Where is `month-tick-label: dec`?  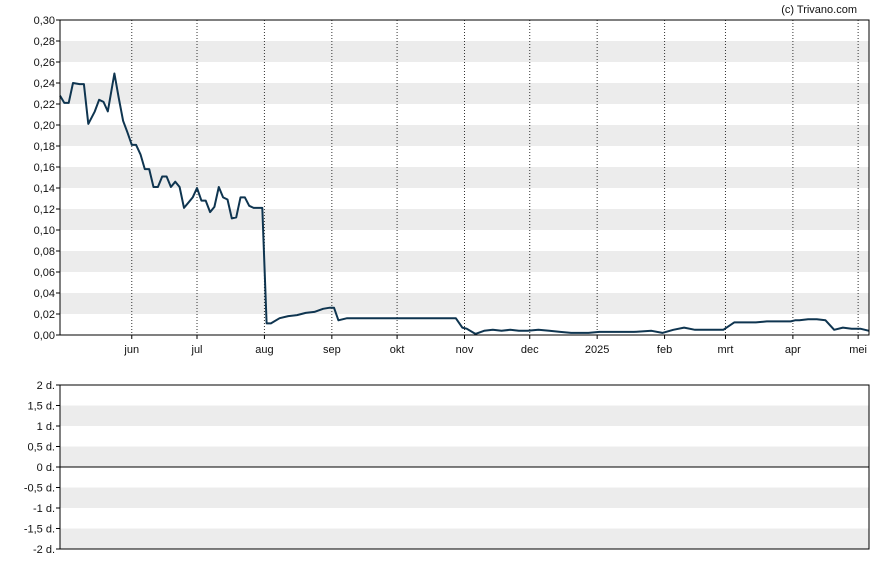 month-tick-label: dec is located at coordinates (530, 350).